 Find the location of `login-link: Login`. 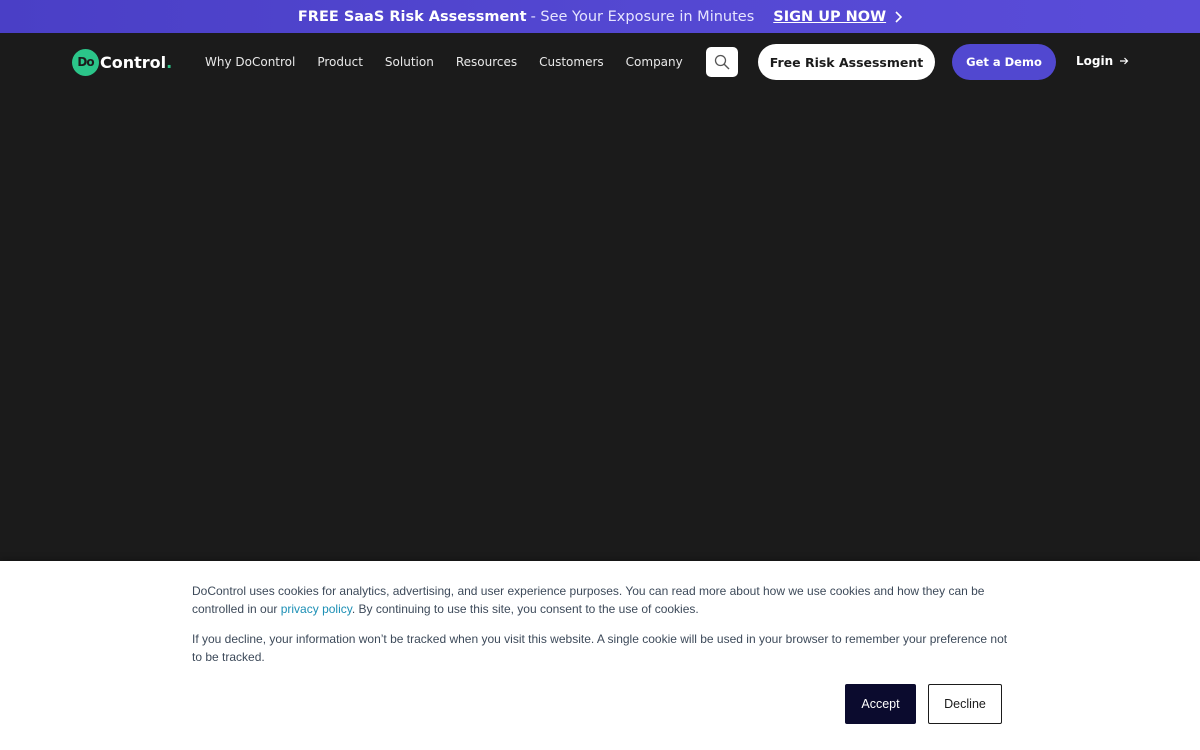

login-link: Login is located at coordinates (1102, 61).